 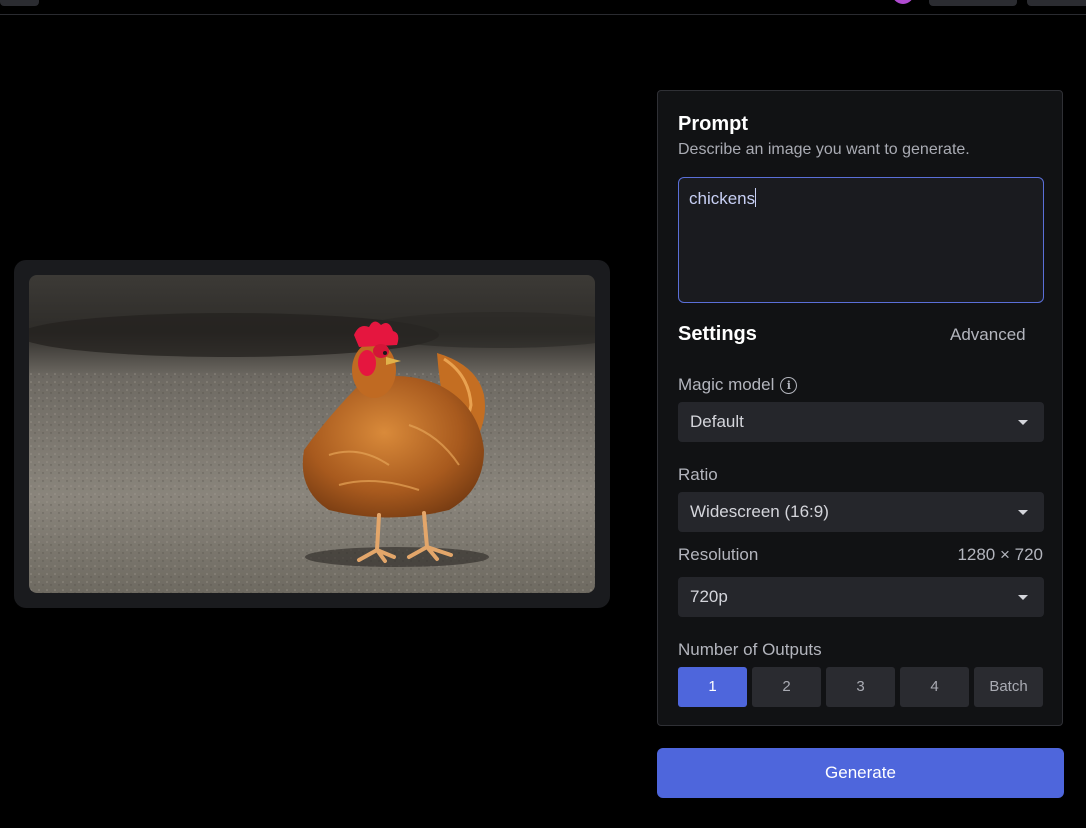 What do you see at coordinates (709, 596) in the screenshot?
I see `resolution-value: 720p` at bounding box center [709, 596].